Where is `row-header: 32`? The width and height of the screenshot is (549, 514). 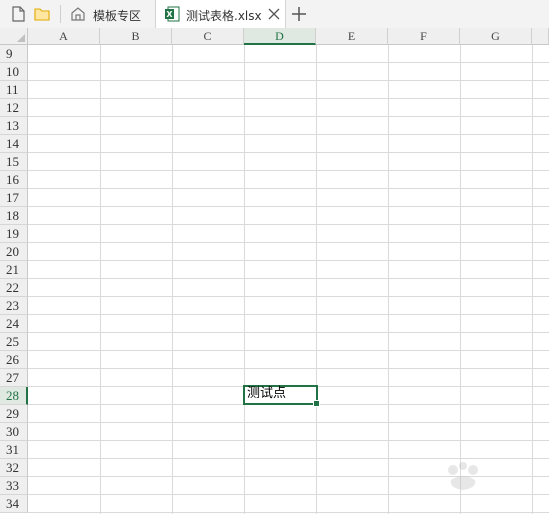
row-header: 32 is located at coordinates (14, 468).